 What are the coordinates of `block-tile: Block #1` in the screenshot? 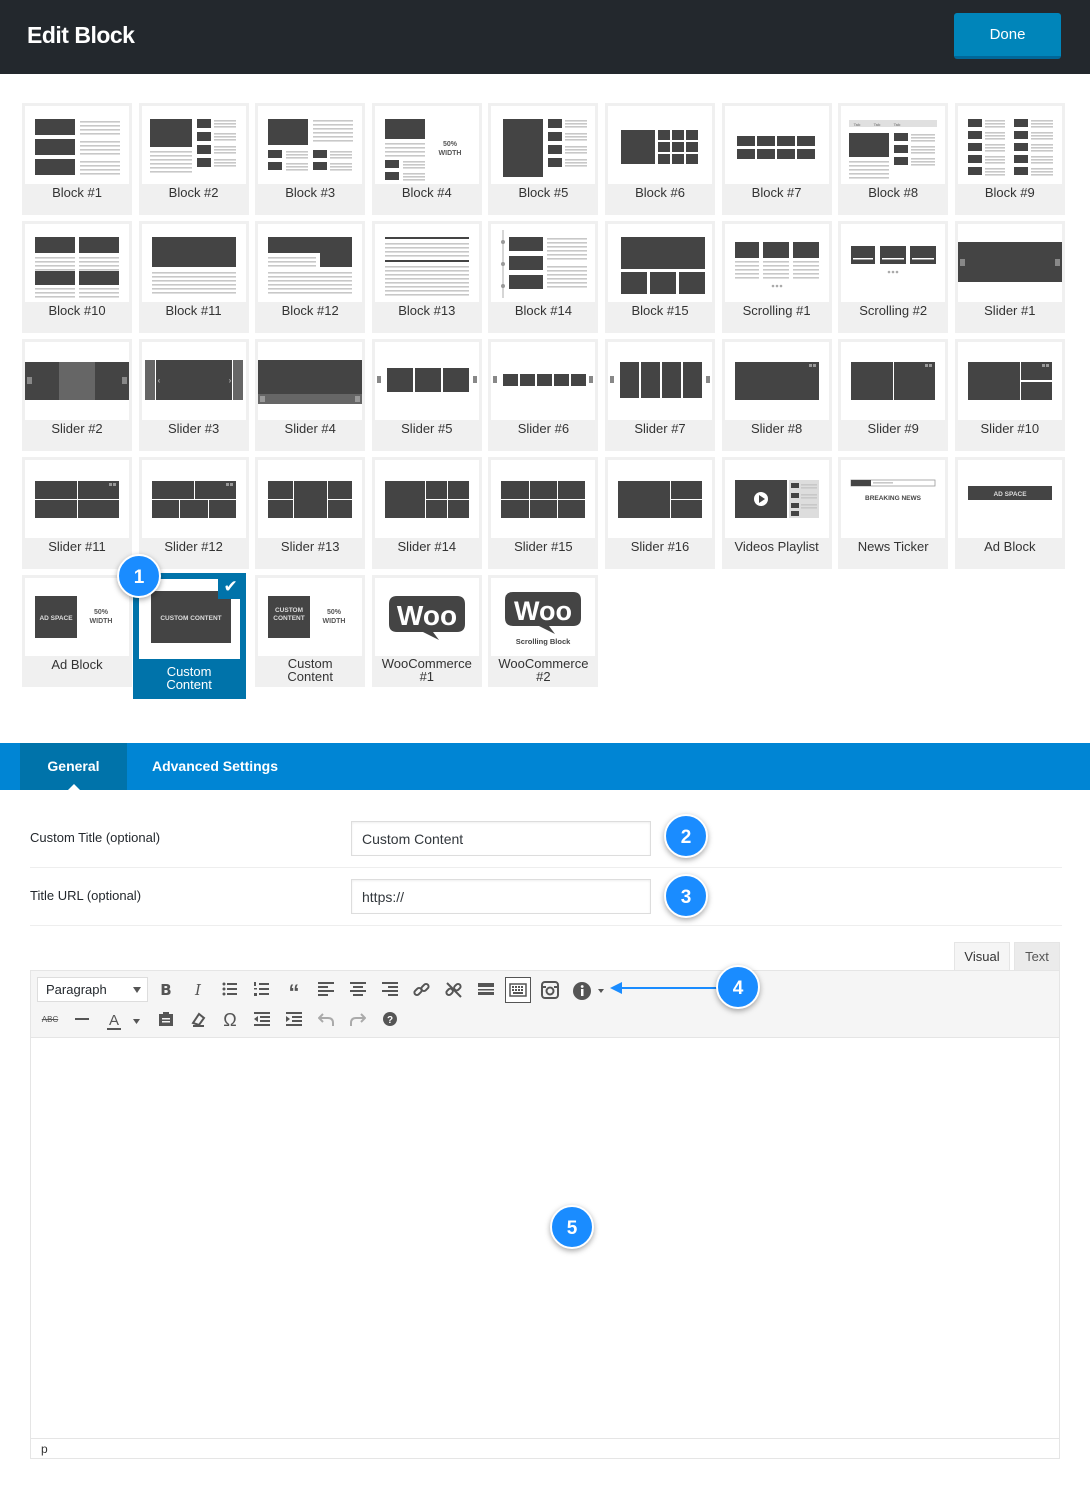 It's located at (77, 159).